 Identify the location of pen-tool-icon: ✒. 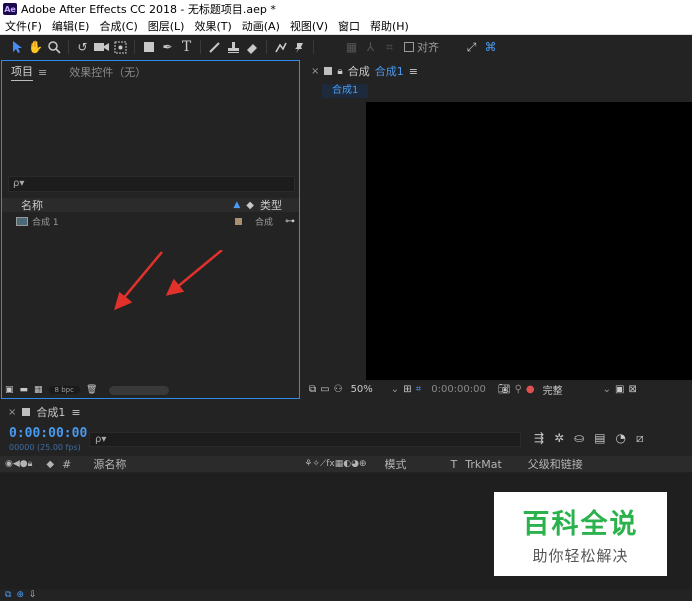
(167, 47).